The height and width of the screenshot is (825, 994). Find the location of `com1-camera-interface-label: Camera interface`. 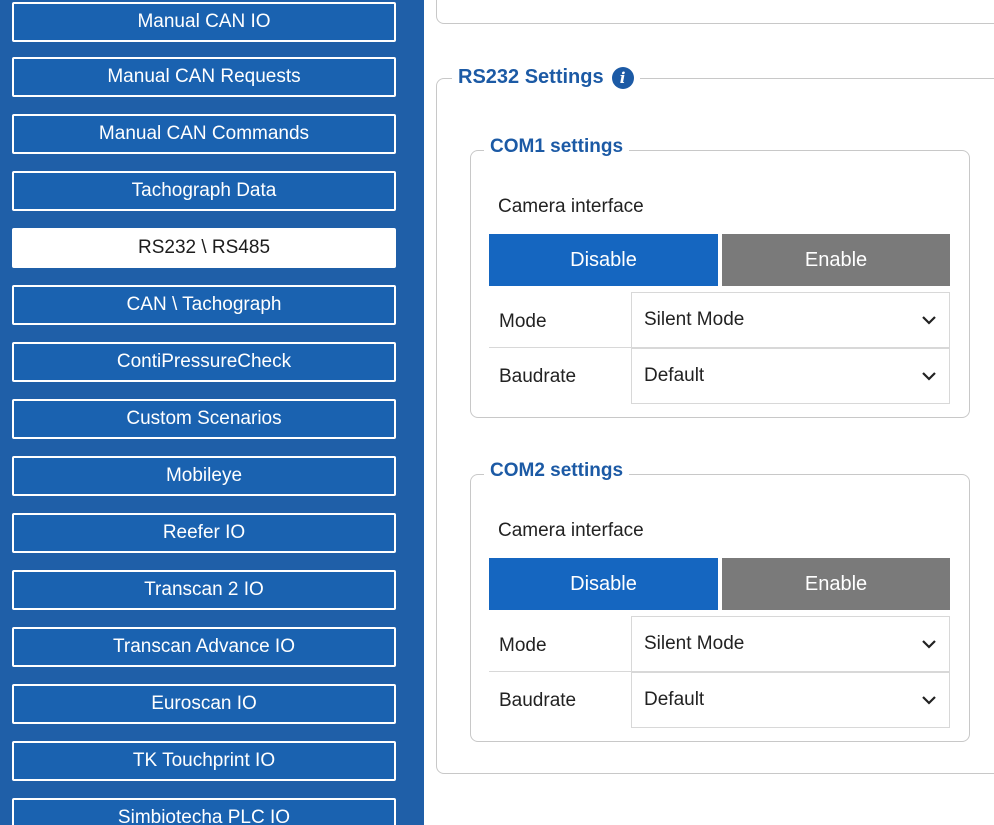

com1-camera-interface-label: Camera interface is located at coordinates (571, 206).